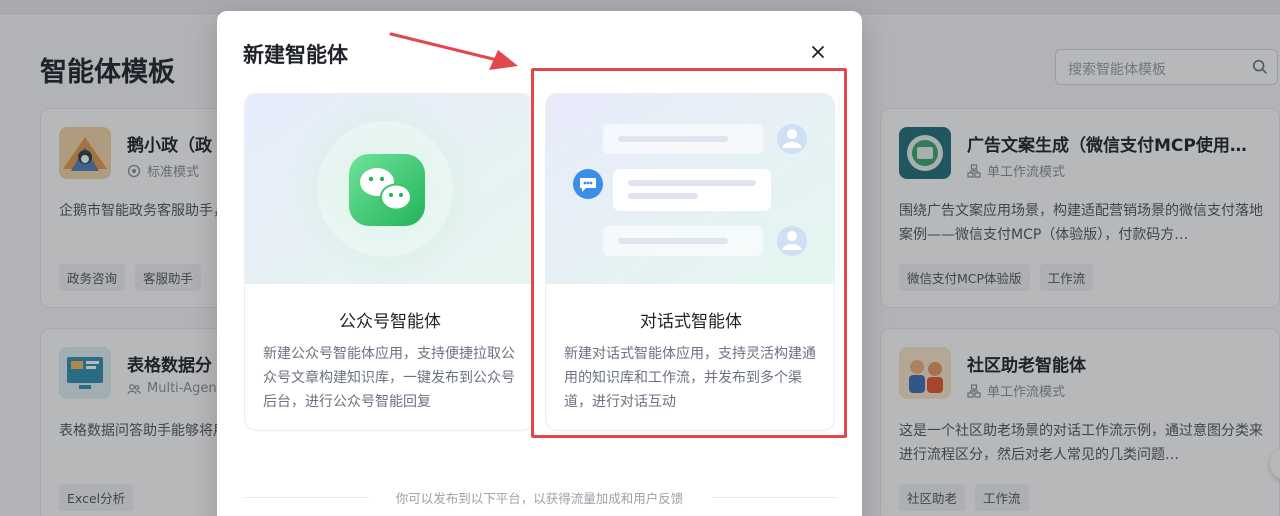  What do you see at coordinates (539, 498) in the screenshot?
I see `publish-platforms-note: 你可以发布到以下平台，以获得流量加成和用户反馈` at bounding box center [539, 498].